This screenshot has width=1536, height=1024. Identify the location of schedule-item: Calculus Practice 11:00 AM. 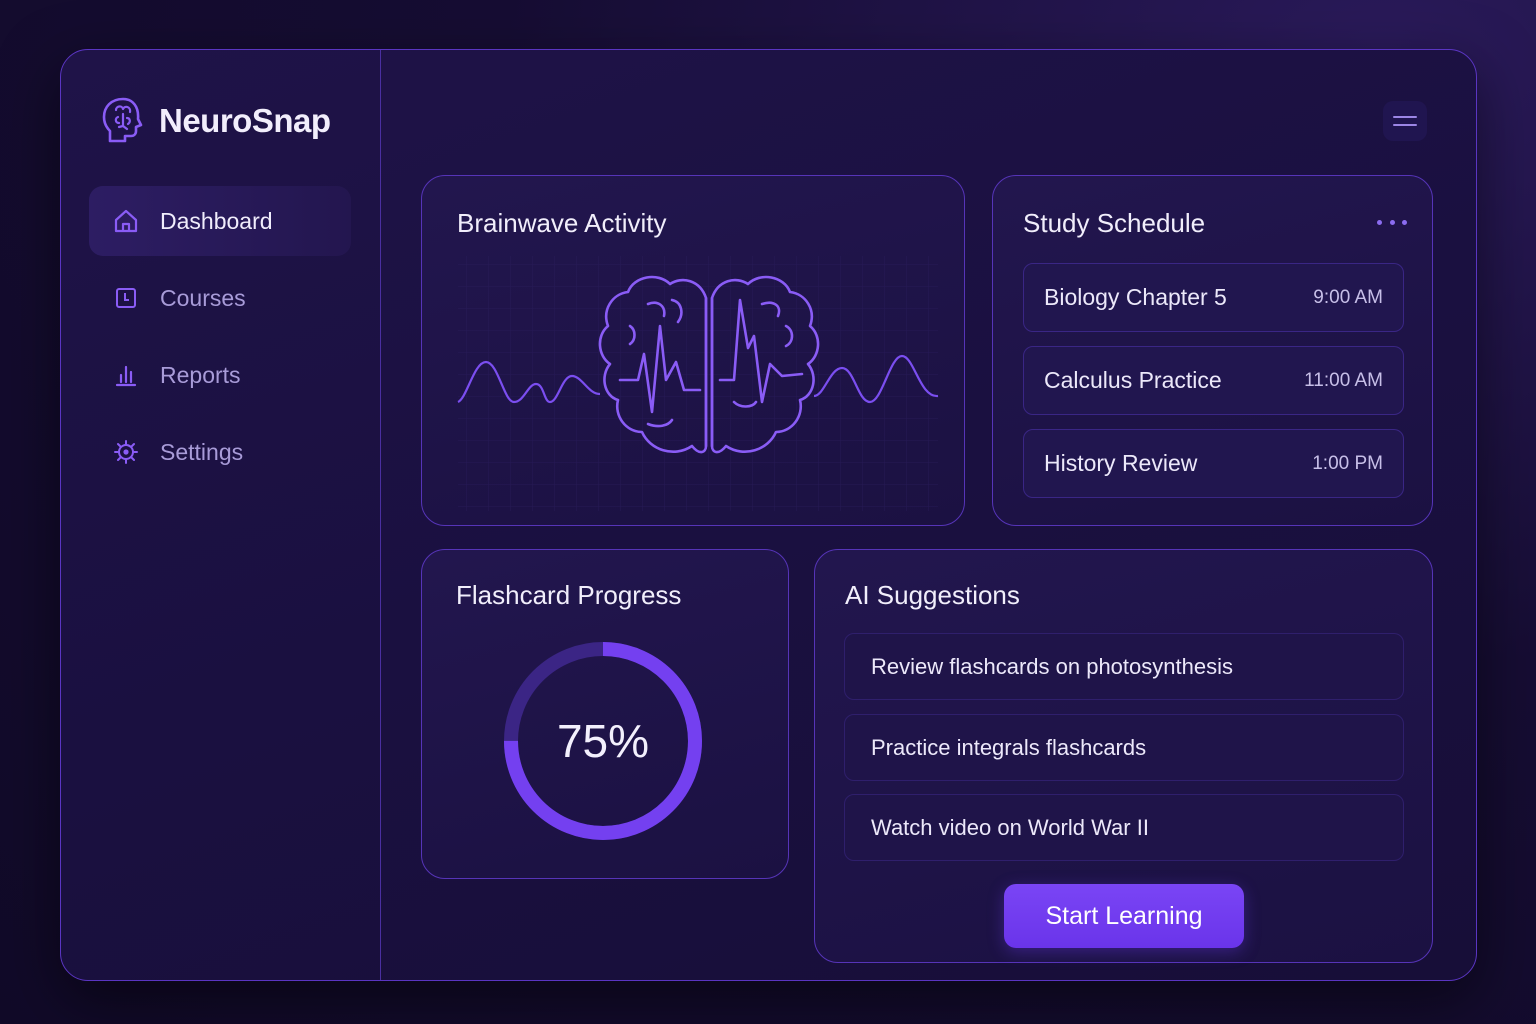
(1213, 380).